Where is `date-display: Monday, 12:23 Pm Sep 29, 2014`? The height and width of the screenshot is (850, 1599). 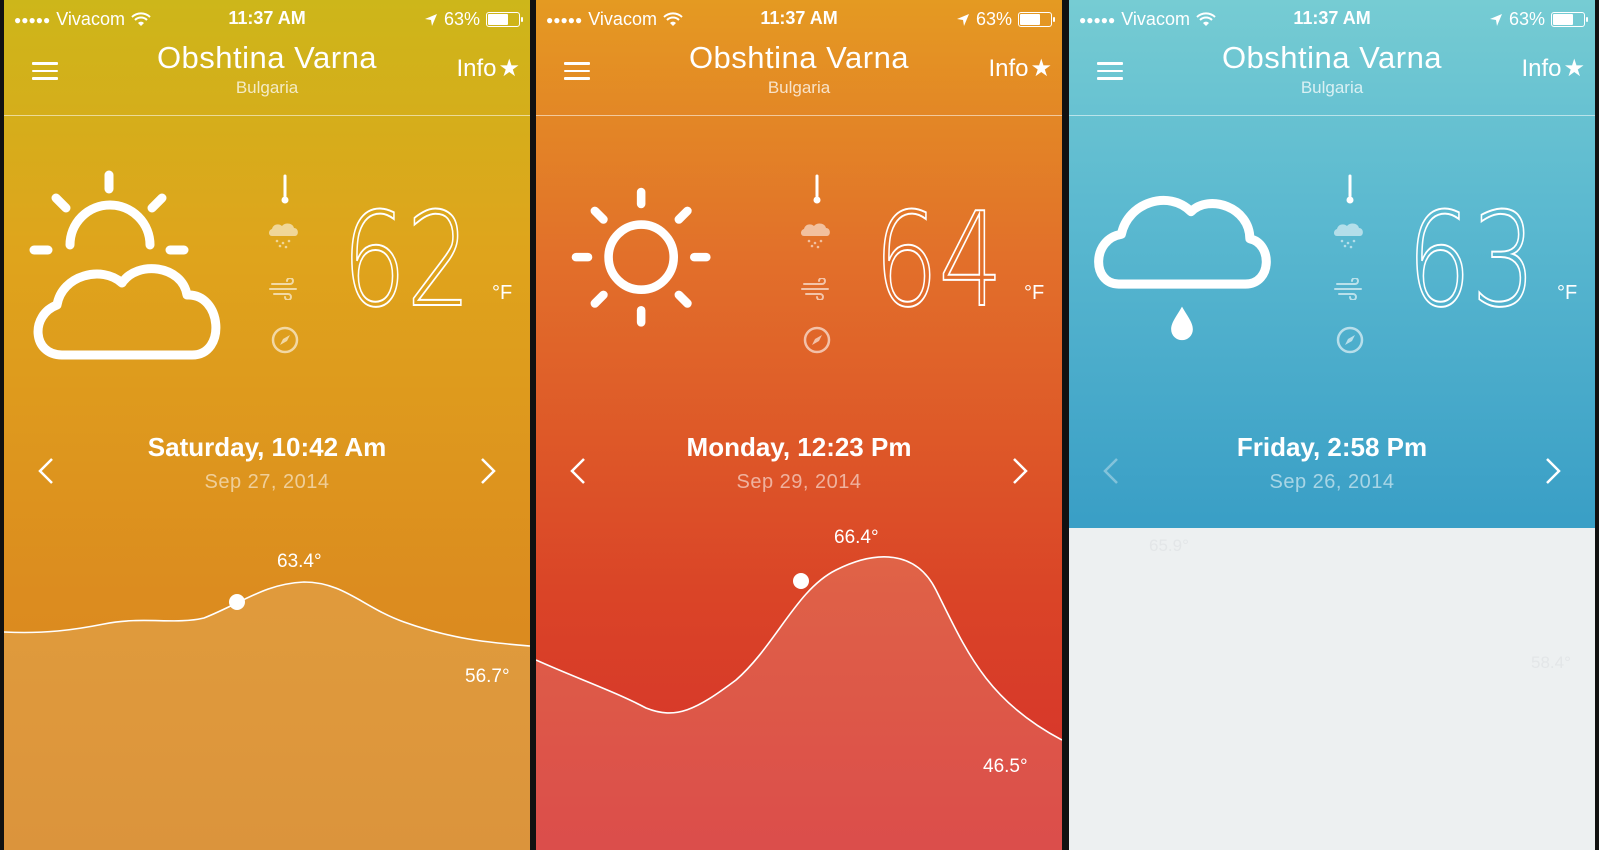 date-display: Monday, 12:23 Pm Sep 29, 2014 is located at coordinates (799, 463).